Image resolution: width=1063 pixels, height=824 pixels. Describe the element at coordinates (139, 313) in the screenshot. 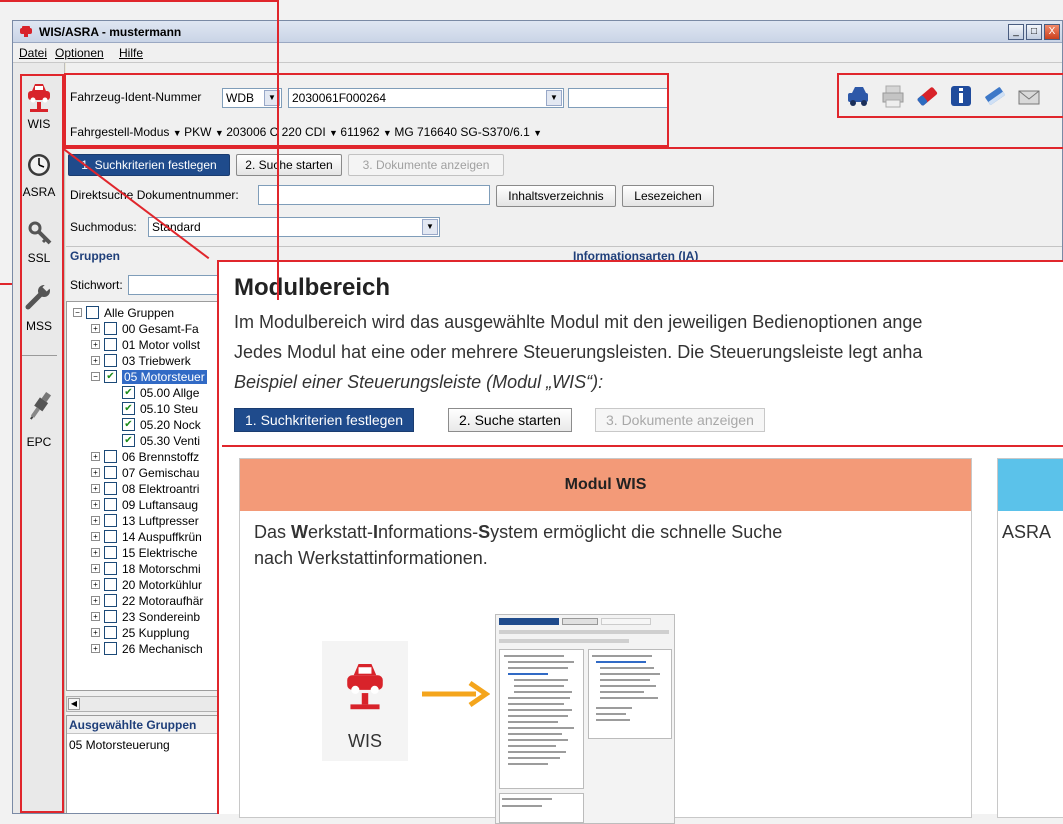

I see `tree-row-label: Alle Gruppen` at that location.